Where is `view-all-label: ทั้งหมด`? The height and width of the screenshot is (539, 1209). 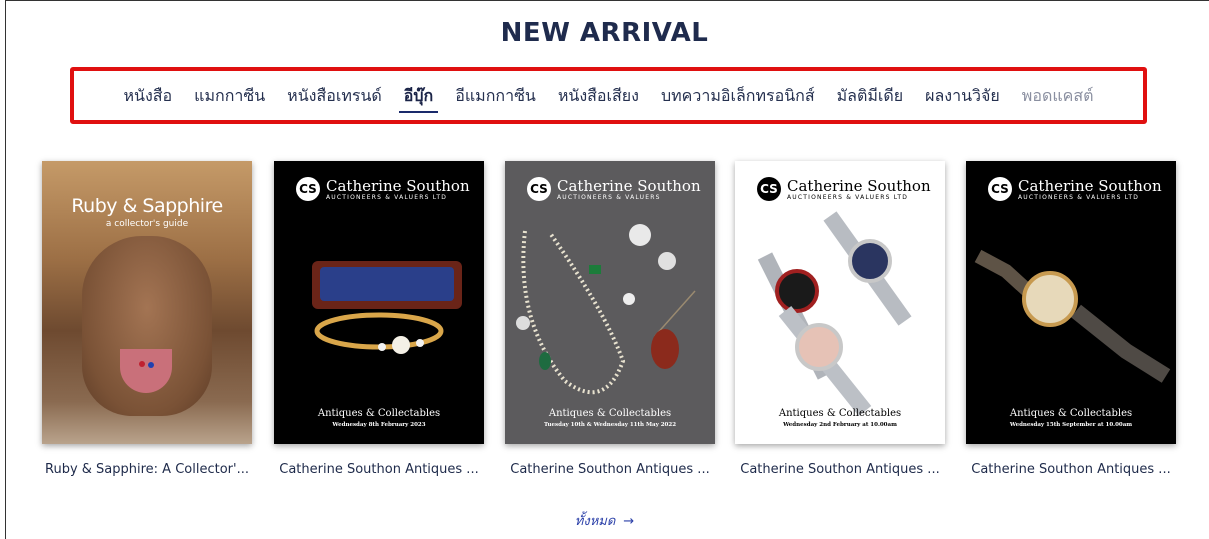
view-all-label: ทั้งหมด is located at coordinates (595, 521).